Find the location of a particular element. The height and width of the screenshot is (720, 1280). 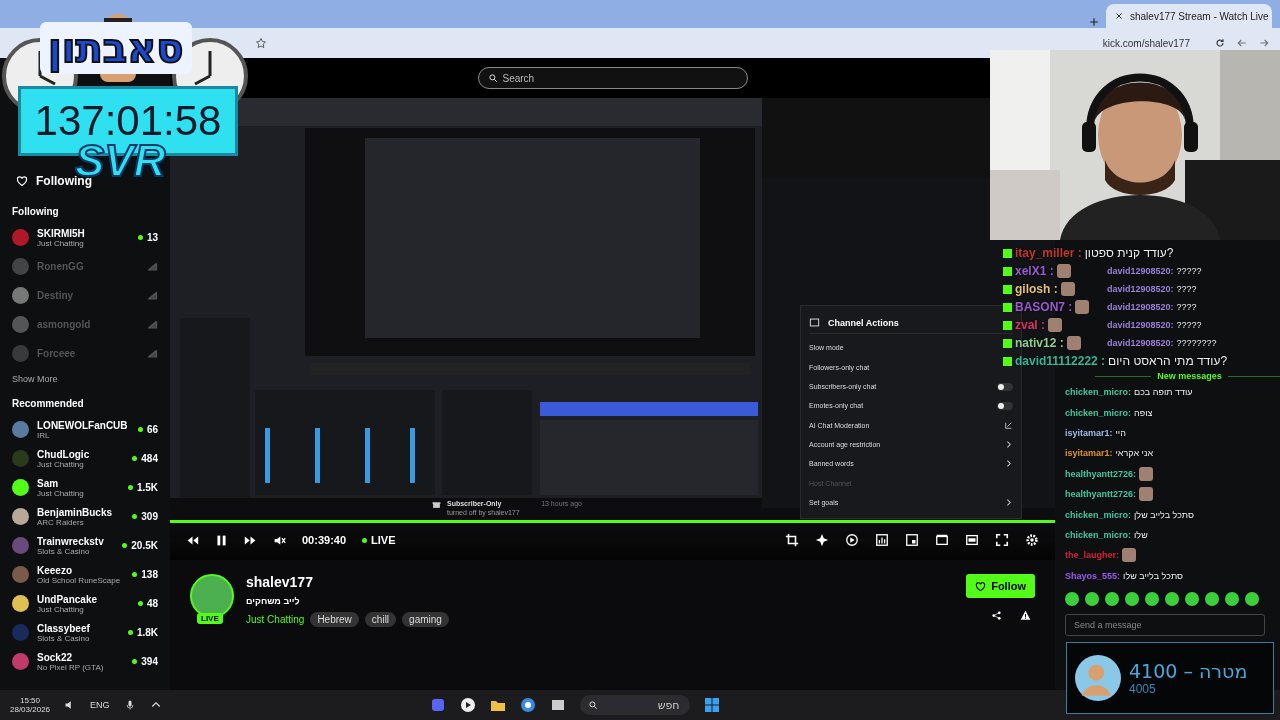

new-tab-icon is located at coordinates (1094, 22).